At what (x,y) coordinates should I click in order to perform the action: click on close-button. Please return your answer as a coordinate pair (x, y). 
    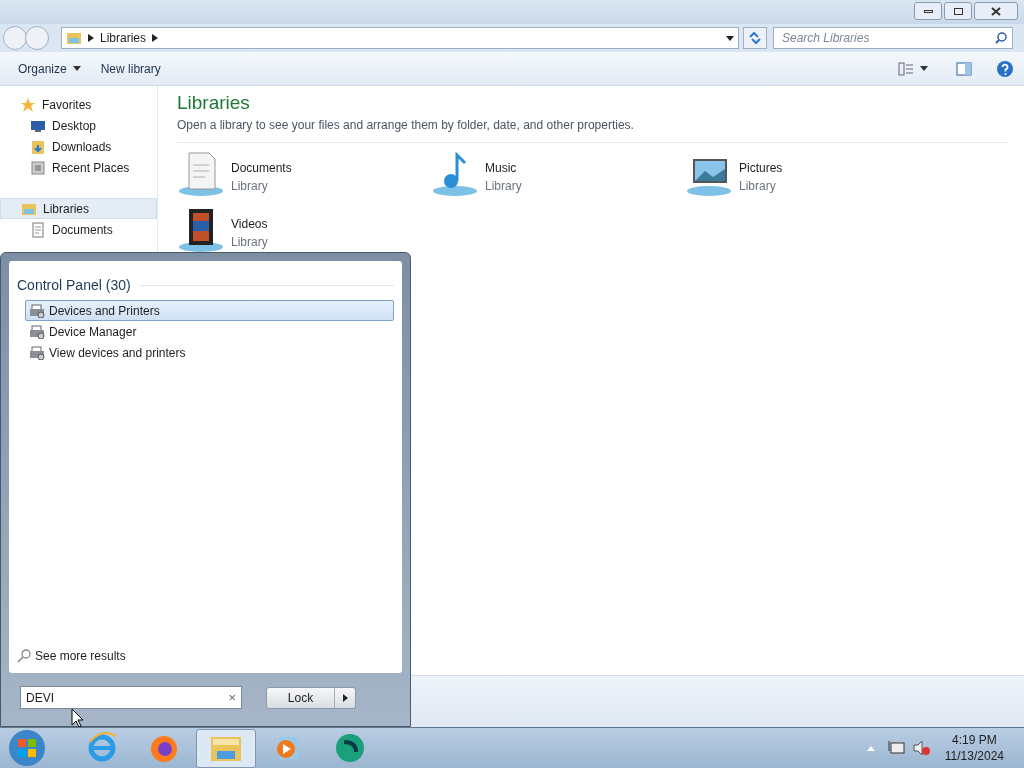
    Looking at the image, I should click on (996, 11).